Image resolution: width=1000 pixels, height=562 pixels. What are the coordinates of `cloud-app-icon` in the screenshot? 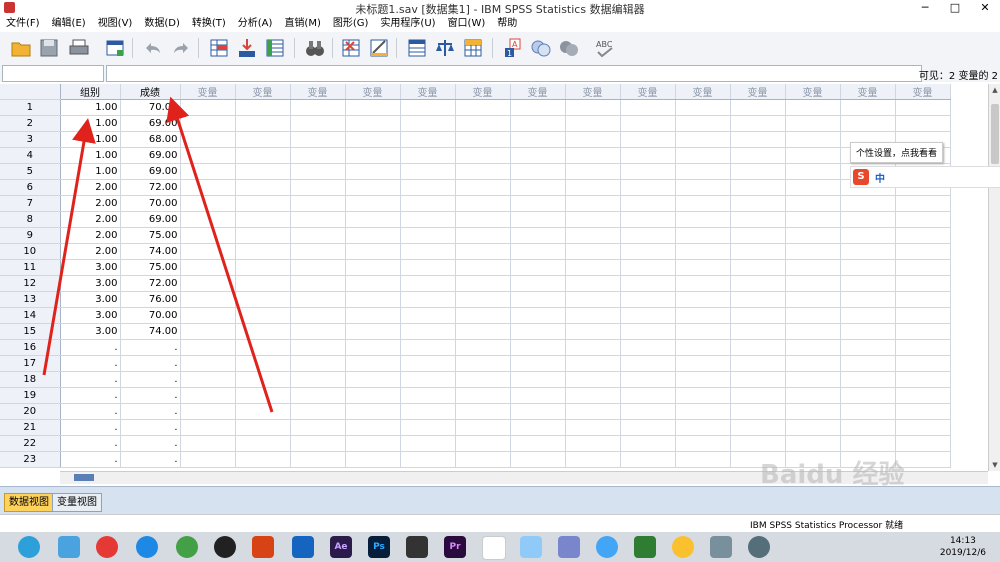 It's located at (607, 547).